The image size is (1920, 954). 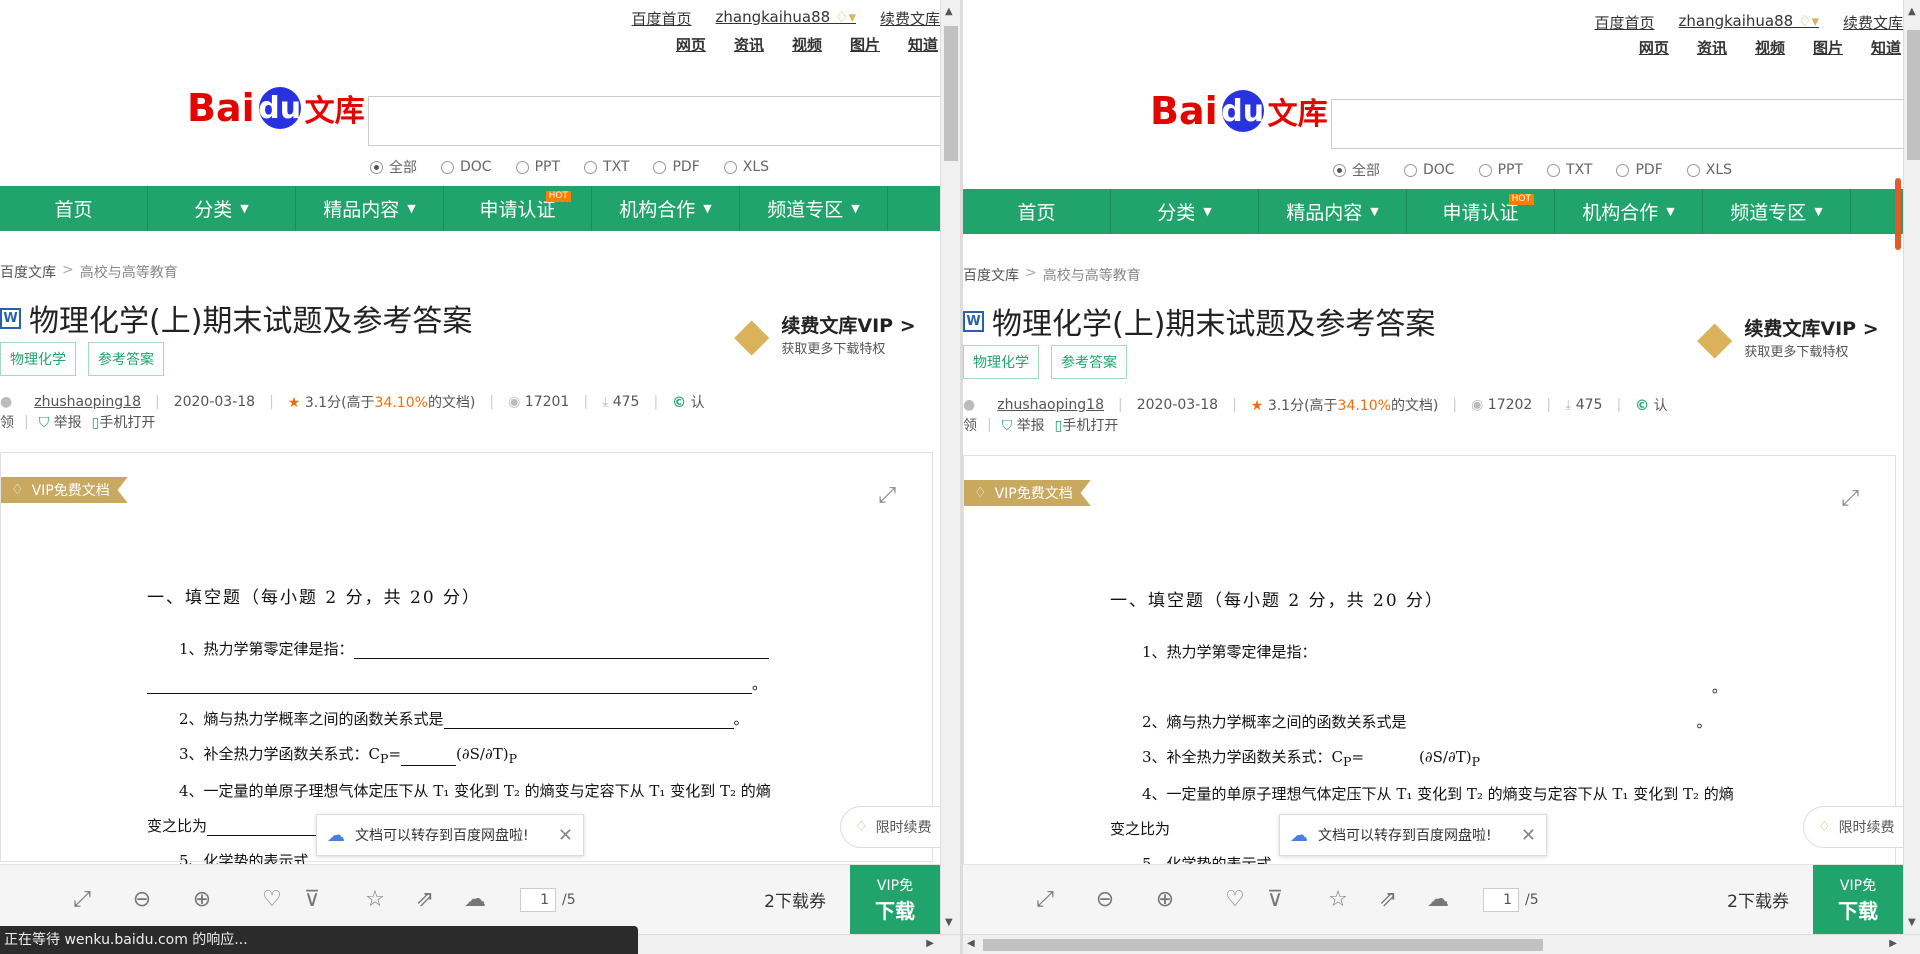 I want to click on nav-certify: 申请认证 HOT, so click(x=1481, y=211).